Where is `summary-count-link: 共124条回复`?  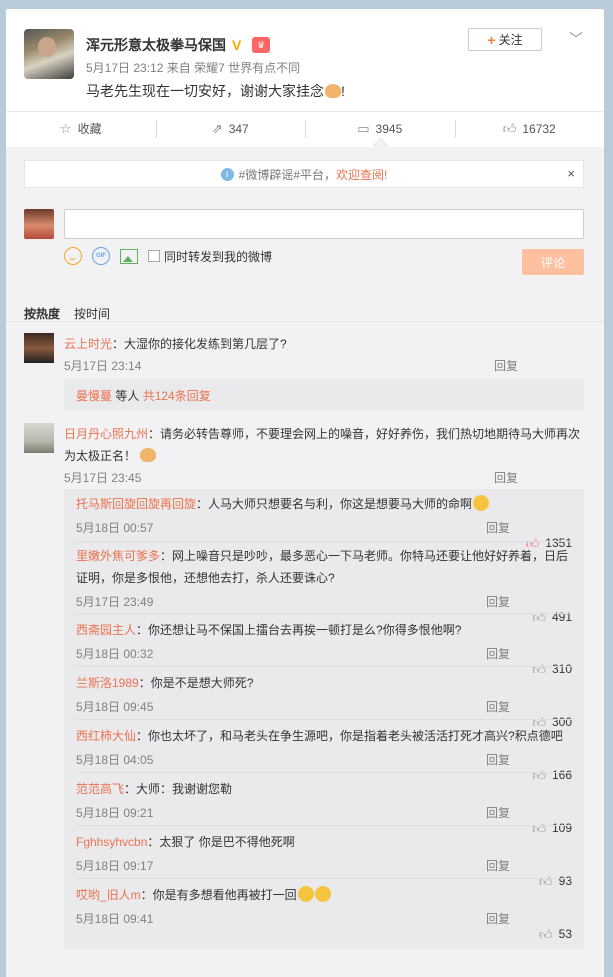 summary-count-link: 共124条回复 is located at coordinates (177, 395).